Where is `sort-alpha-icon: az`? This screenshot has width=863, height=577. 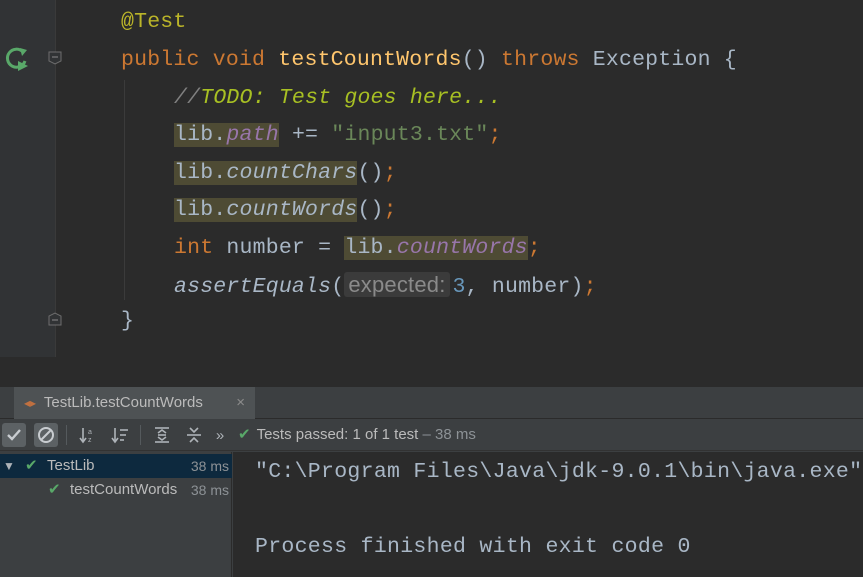 sort-alpha-icon: az is located at coordinates (85, 436).